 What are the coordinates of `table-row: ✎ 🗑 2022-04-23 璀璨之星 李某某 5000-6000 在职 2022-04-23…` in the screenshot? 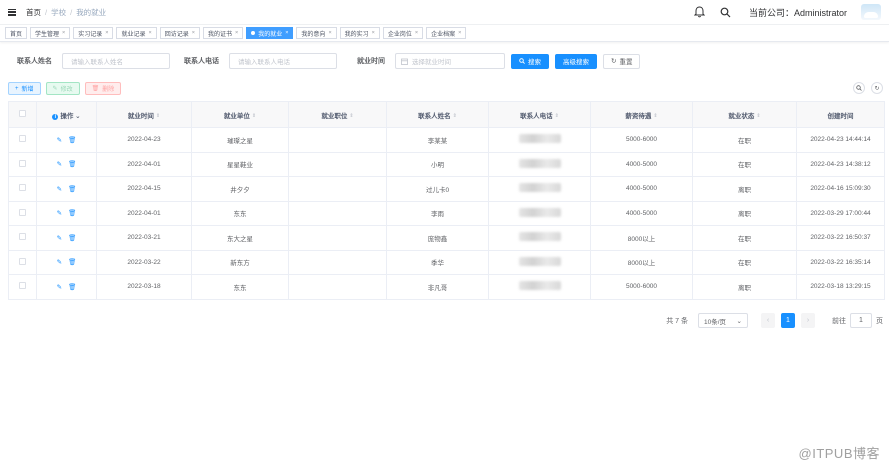 It's located at (446, 140).